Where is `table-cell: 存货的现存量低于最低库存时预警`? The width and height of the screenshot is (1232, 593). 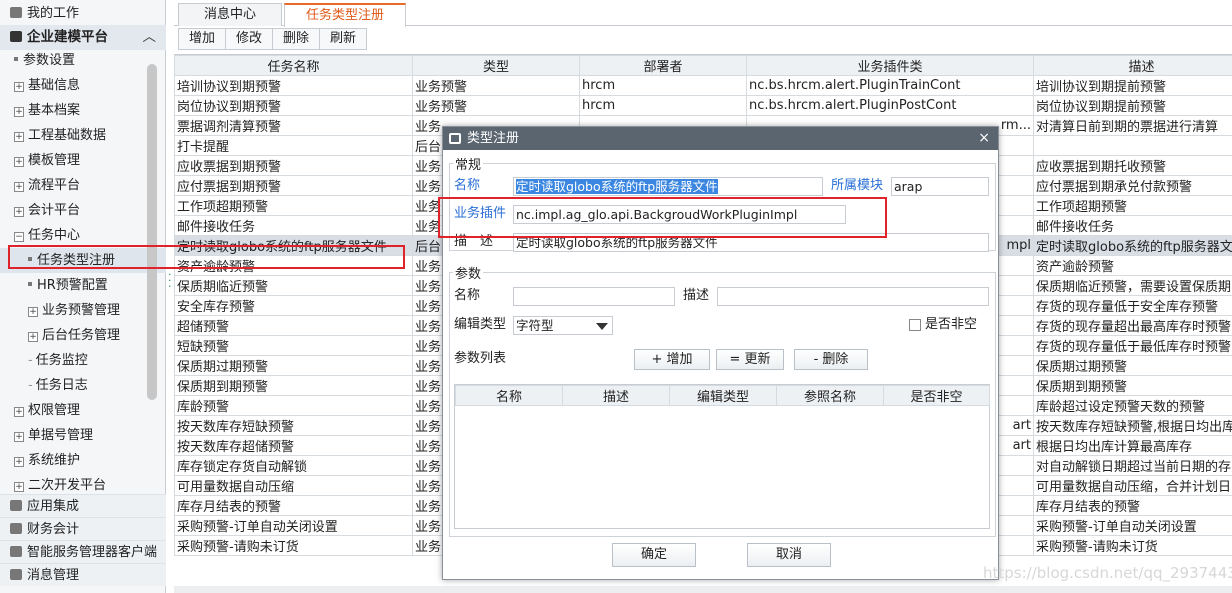 table-cell: 存货的现存量低于最低库存时预警 is located at coordinates (1132, 345).